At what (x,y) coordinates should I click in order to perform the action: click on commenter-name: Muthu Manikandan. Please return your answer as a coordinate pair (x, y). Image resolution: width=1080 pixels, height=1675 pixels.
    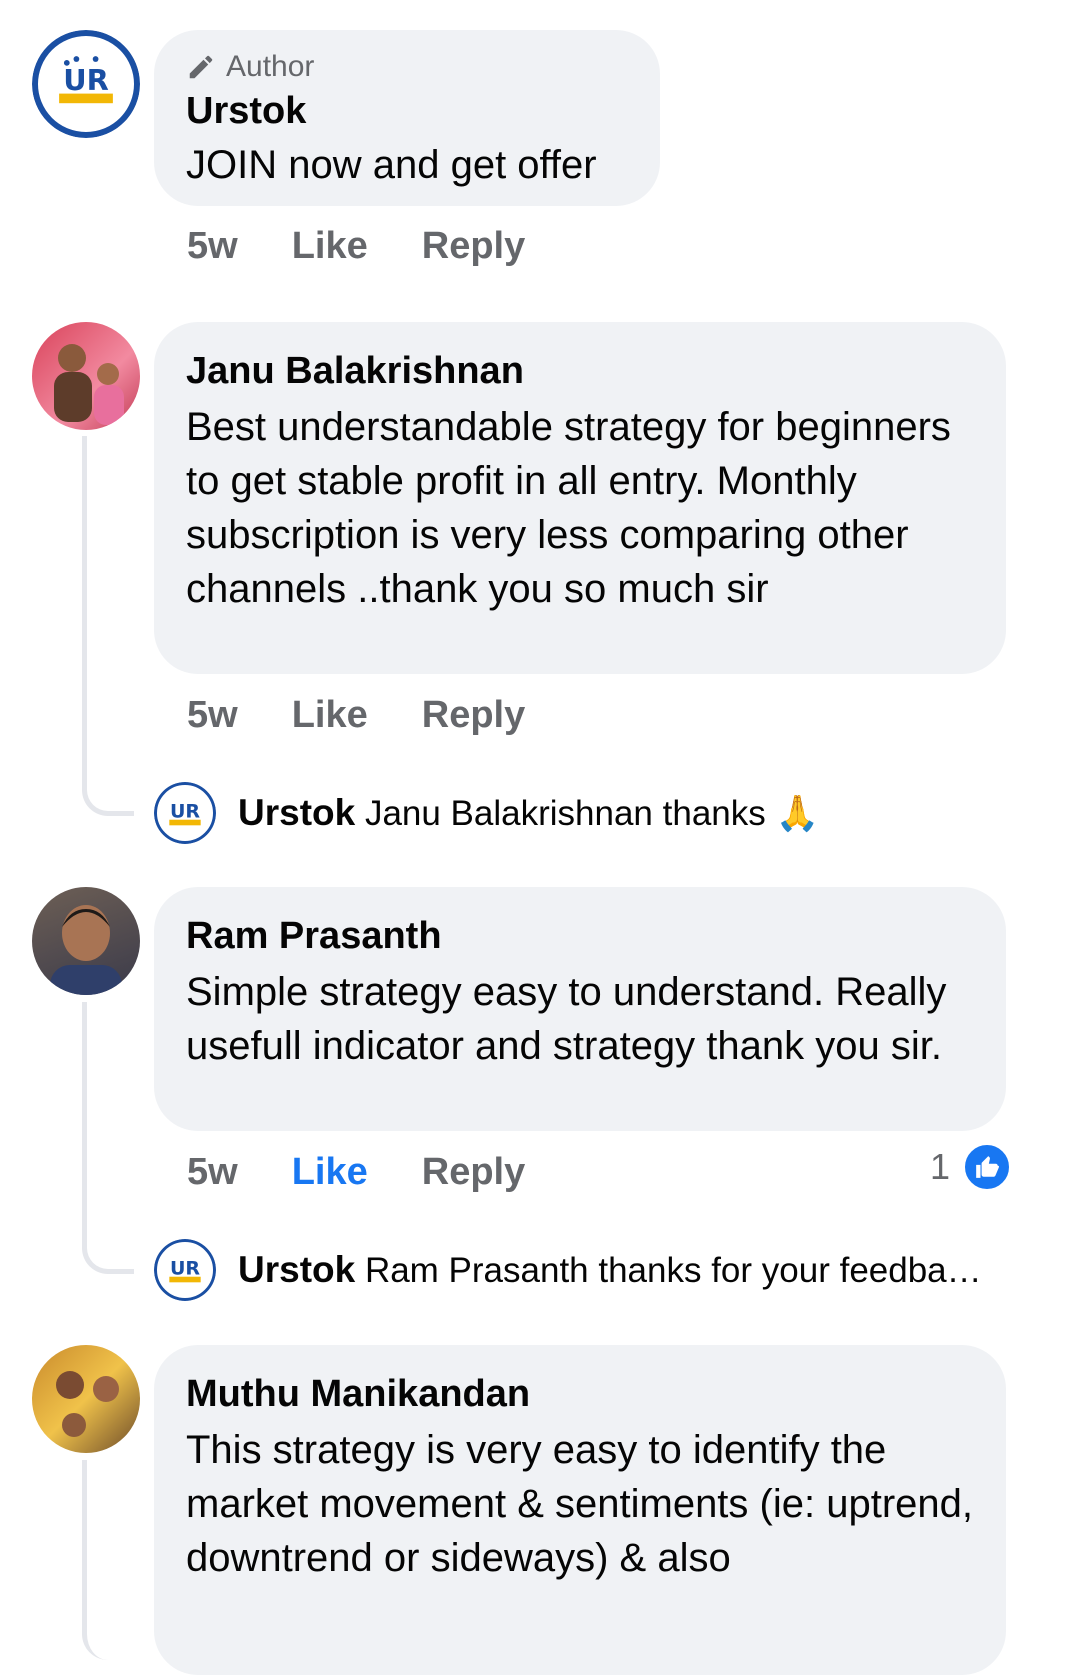
    Looking at the image, I should click on (580, 1394).